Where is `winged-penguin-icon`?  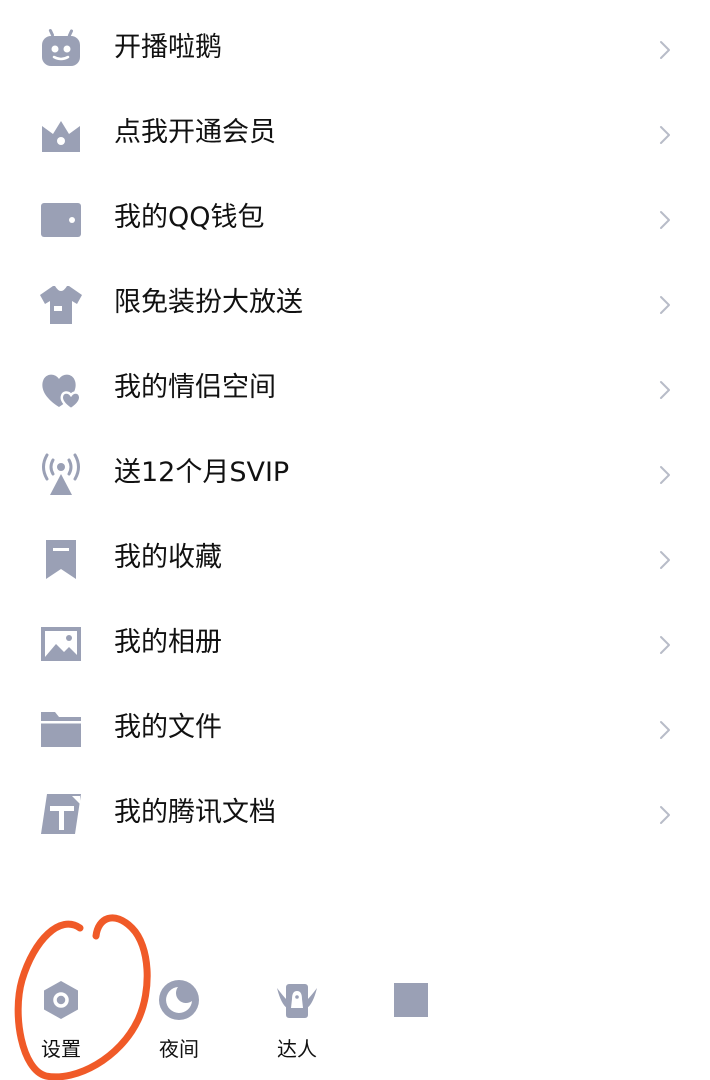
winged-penguin-icon is located at coordinates (297, 1000).